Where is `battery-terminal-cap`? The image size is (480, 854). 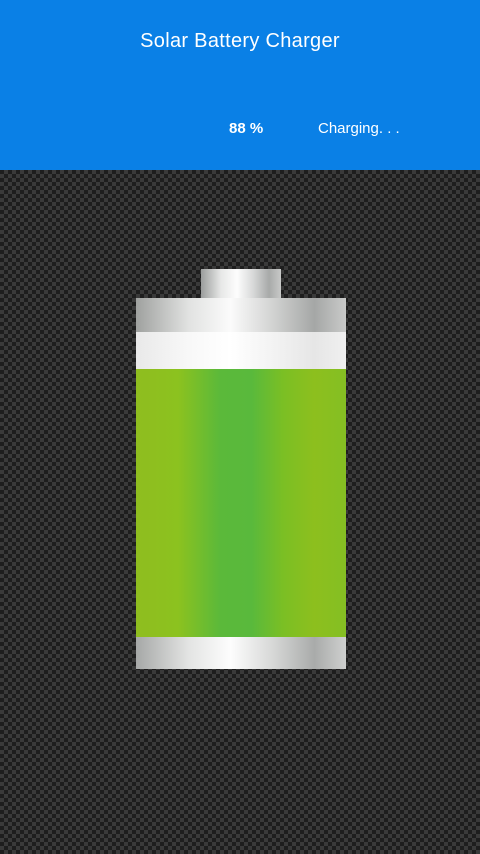 battery-terminal-cap is located at coordinates (241, 284).